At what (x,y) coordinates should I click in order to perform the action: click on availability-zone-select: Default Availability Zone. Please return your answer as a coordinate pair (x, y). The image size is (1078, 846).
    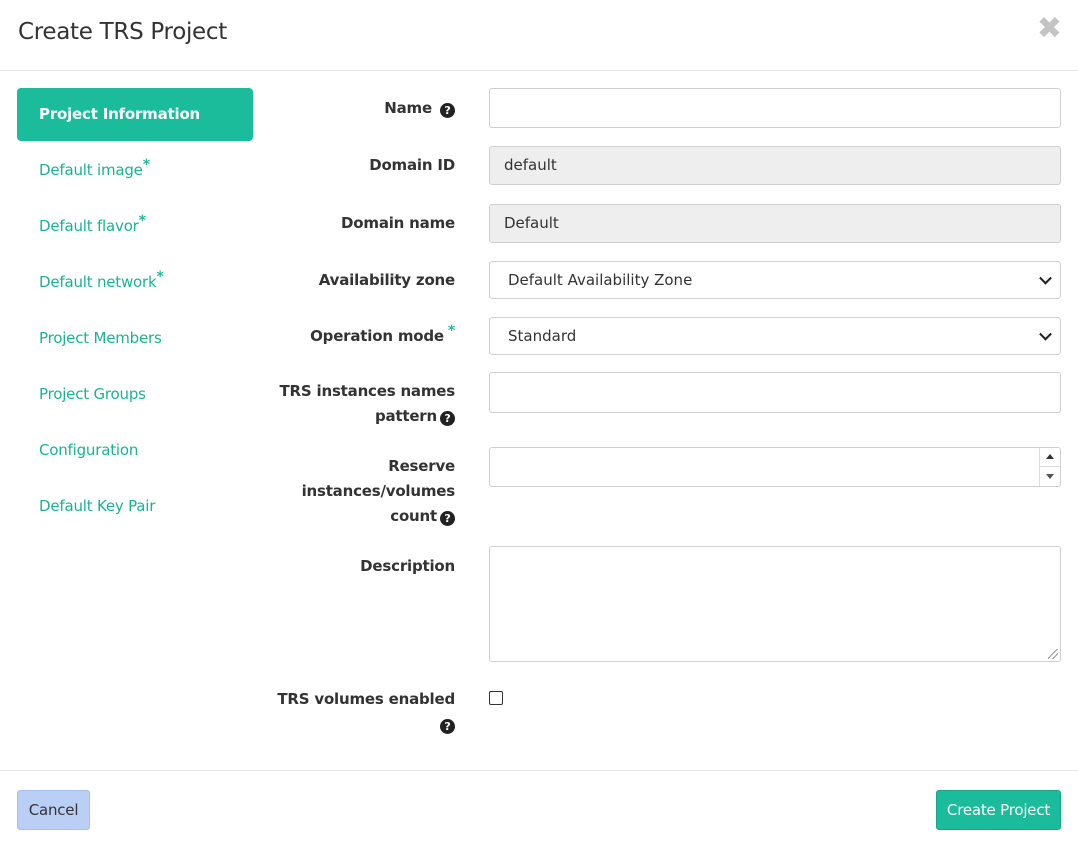
    Looking at the image, I should click on (775, 280).